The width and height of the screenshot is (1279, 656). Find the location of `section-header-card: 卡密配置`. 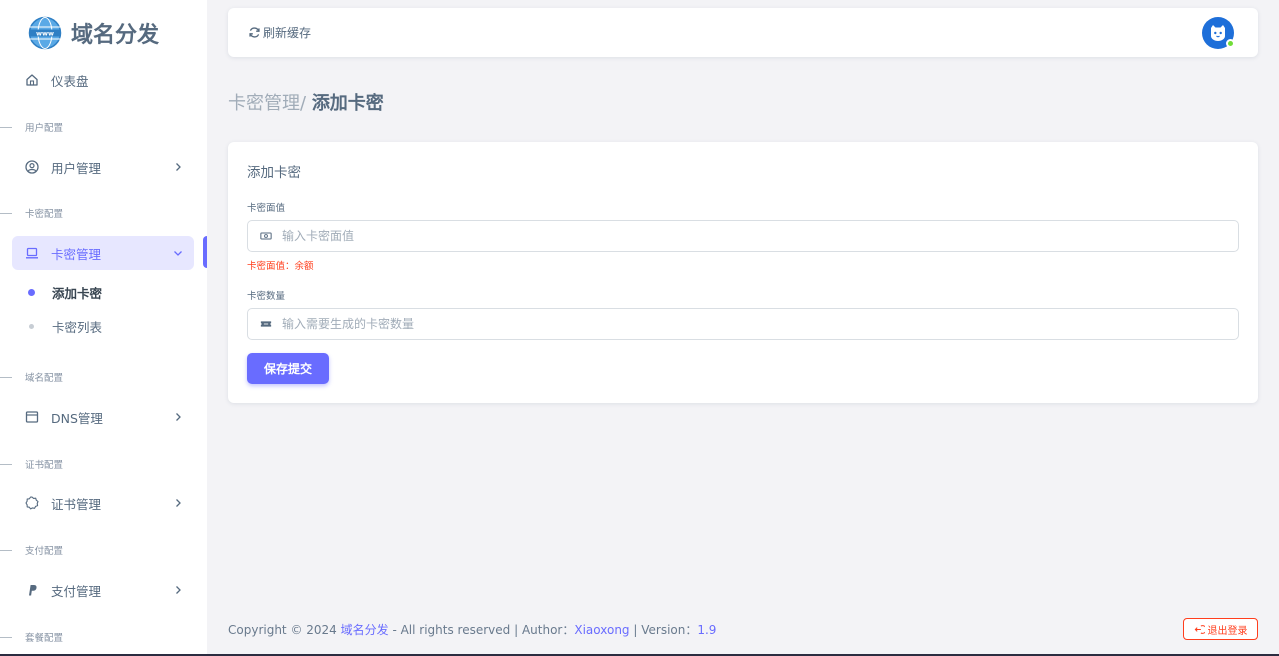

section-header-card: 卡密配置 is located at coordinates (31, 213).